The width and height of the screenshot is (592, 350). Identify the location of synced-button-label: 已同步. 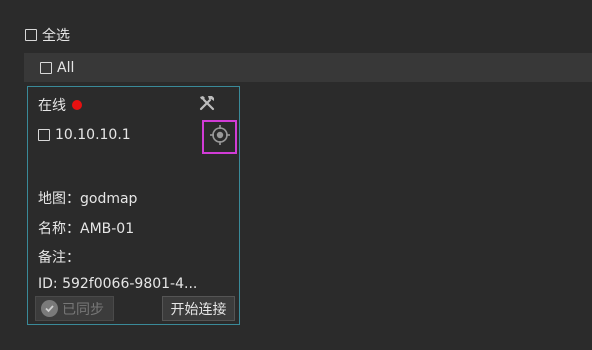
(83, 309).